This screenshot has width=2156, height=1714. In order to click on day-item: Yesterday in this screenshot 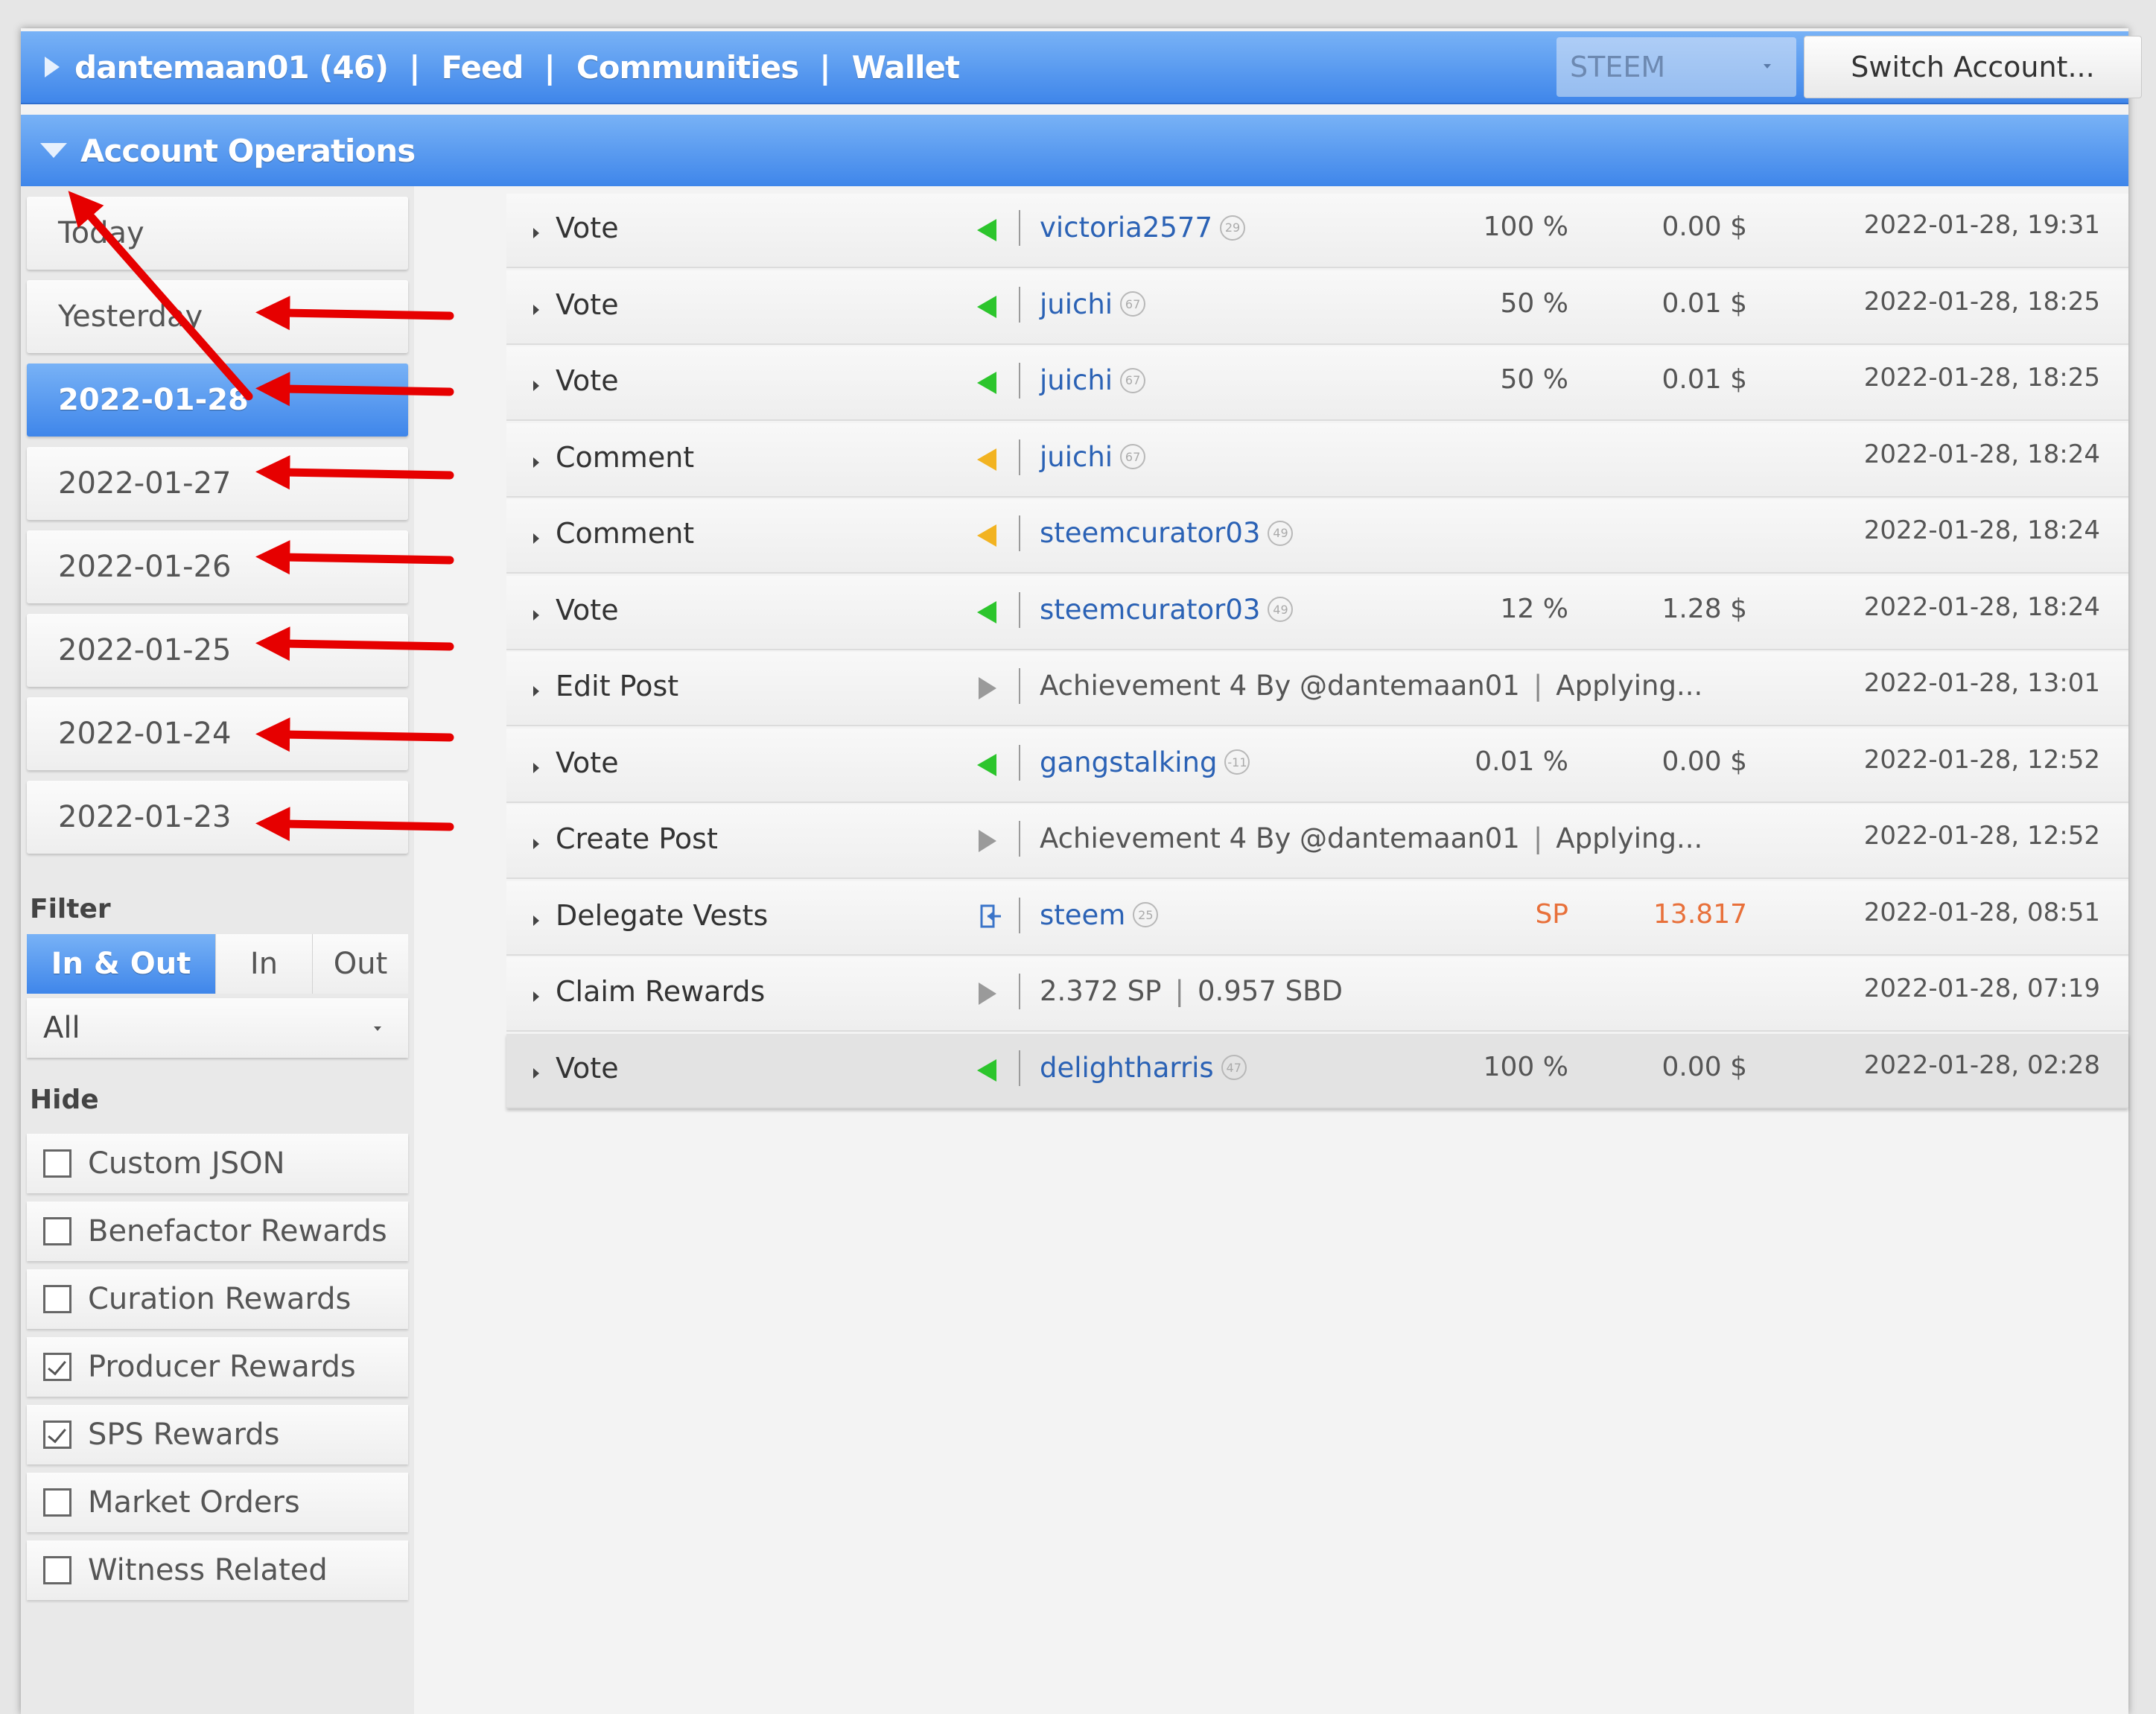, I will do `click(218, 316)`.